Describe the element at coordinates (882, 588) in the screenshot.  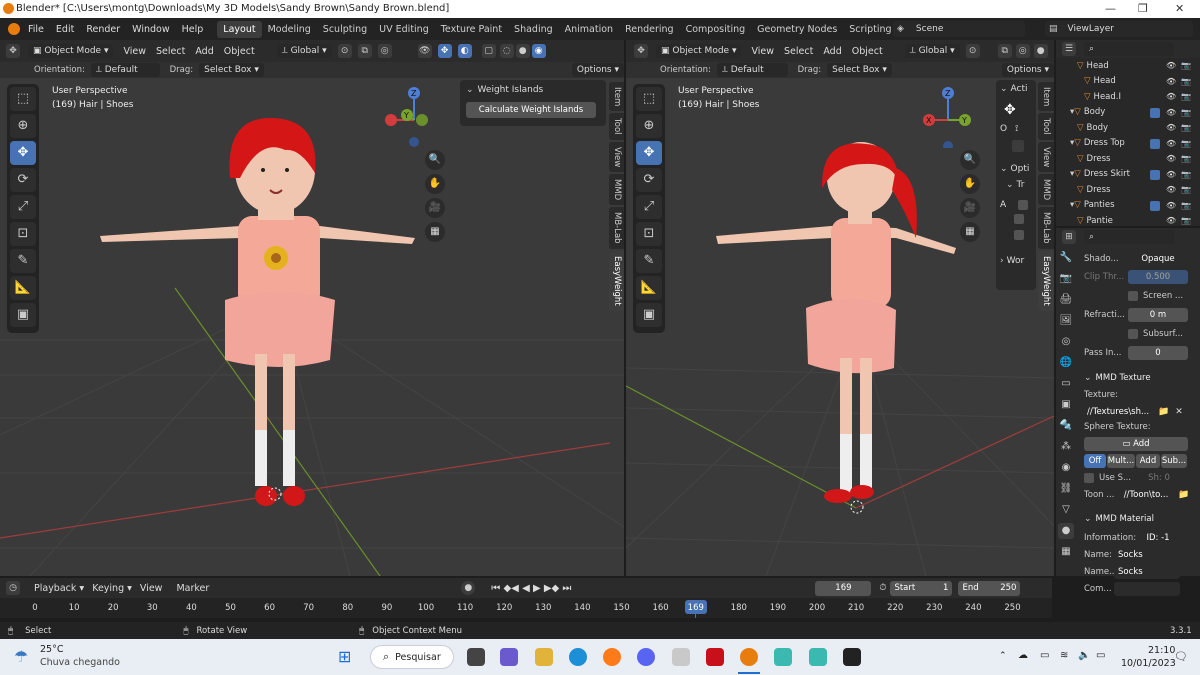
I see `stopwatch-icon: ⏱` at that location.